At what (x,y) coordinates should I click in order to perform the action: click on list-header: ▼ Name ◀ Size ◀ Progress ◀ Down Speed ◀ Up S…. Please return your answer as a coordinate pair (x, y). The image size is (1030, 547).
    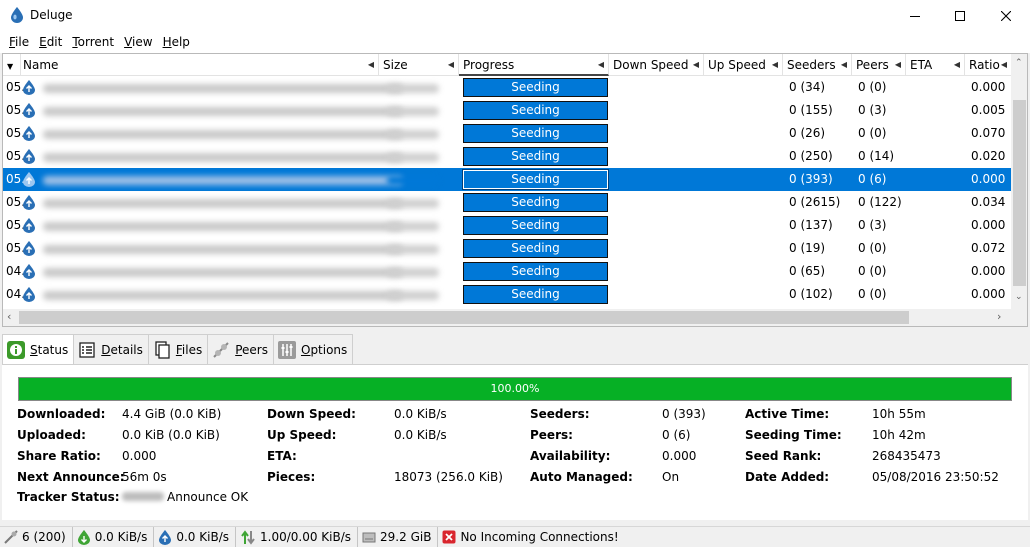
    Looking at the image, I should click on (507, 65).